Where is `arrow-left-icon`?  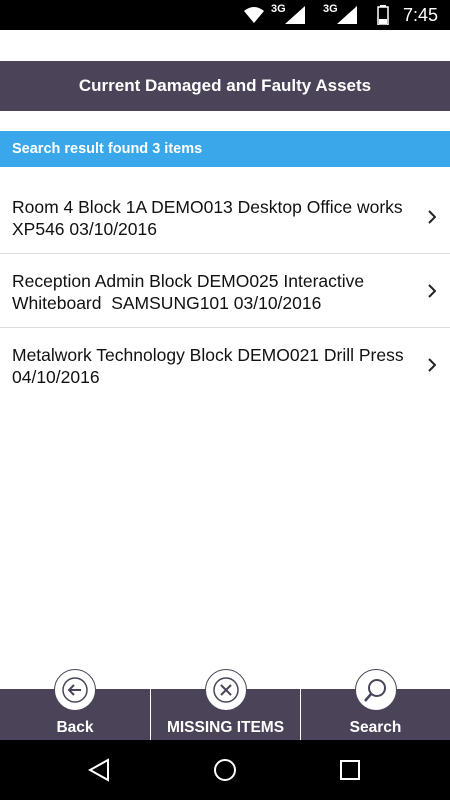 arrow-left-icon is located at coordinates (75, 690).